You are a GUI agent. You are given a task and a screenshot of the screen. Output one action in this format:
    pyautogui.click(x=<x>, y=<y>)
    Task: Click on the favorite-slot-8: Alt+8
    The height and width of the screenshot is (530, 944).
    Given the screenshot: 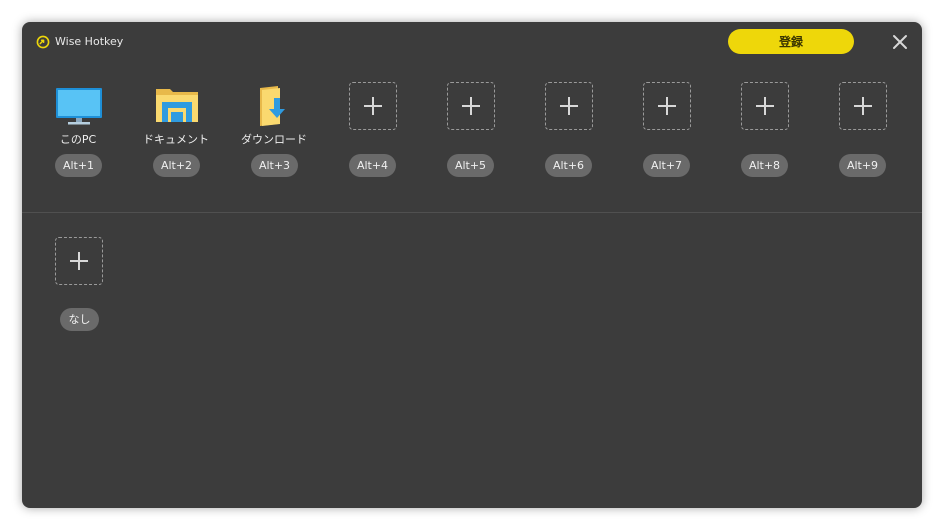 What is the action you would take?
    pyautogui.click(x=764, y=142)
    